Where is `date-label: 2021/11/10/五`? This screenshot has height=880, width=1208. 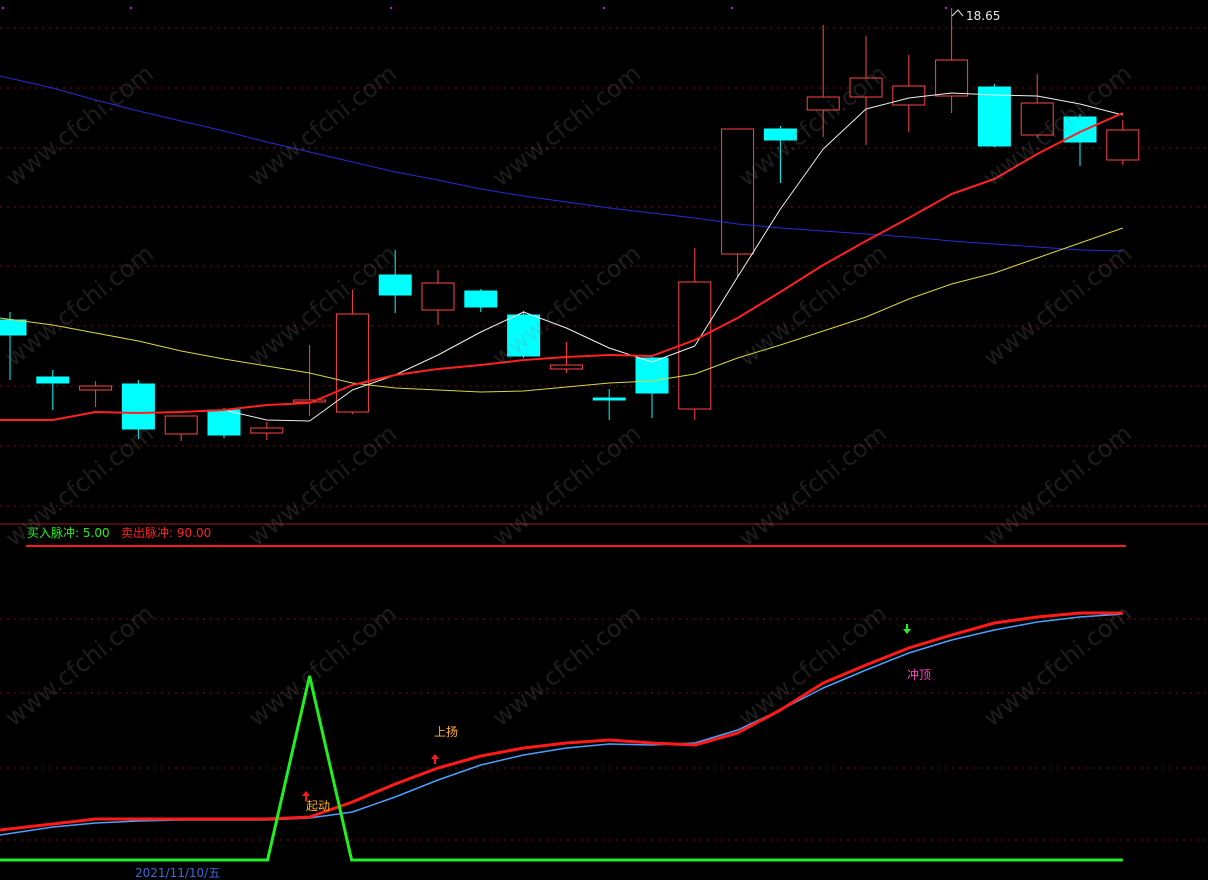
date-label: 2021/11/10/五 is located at coordinates (178, 873).